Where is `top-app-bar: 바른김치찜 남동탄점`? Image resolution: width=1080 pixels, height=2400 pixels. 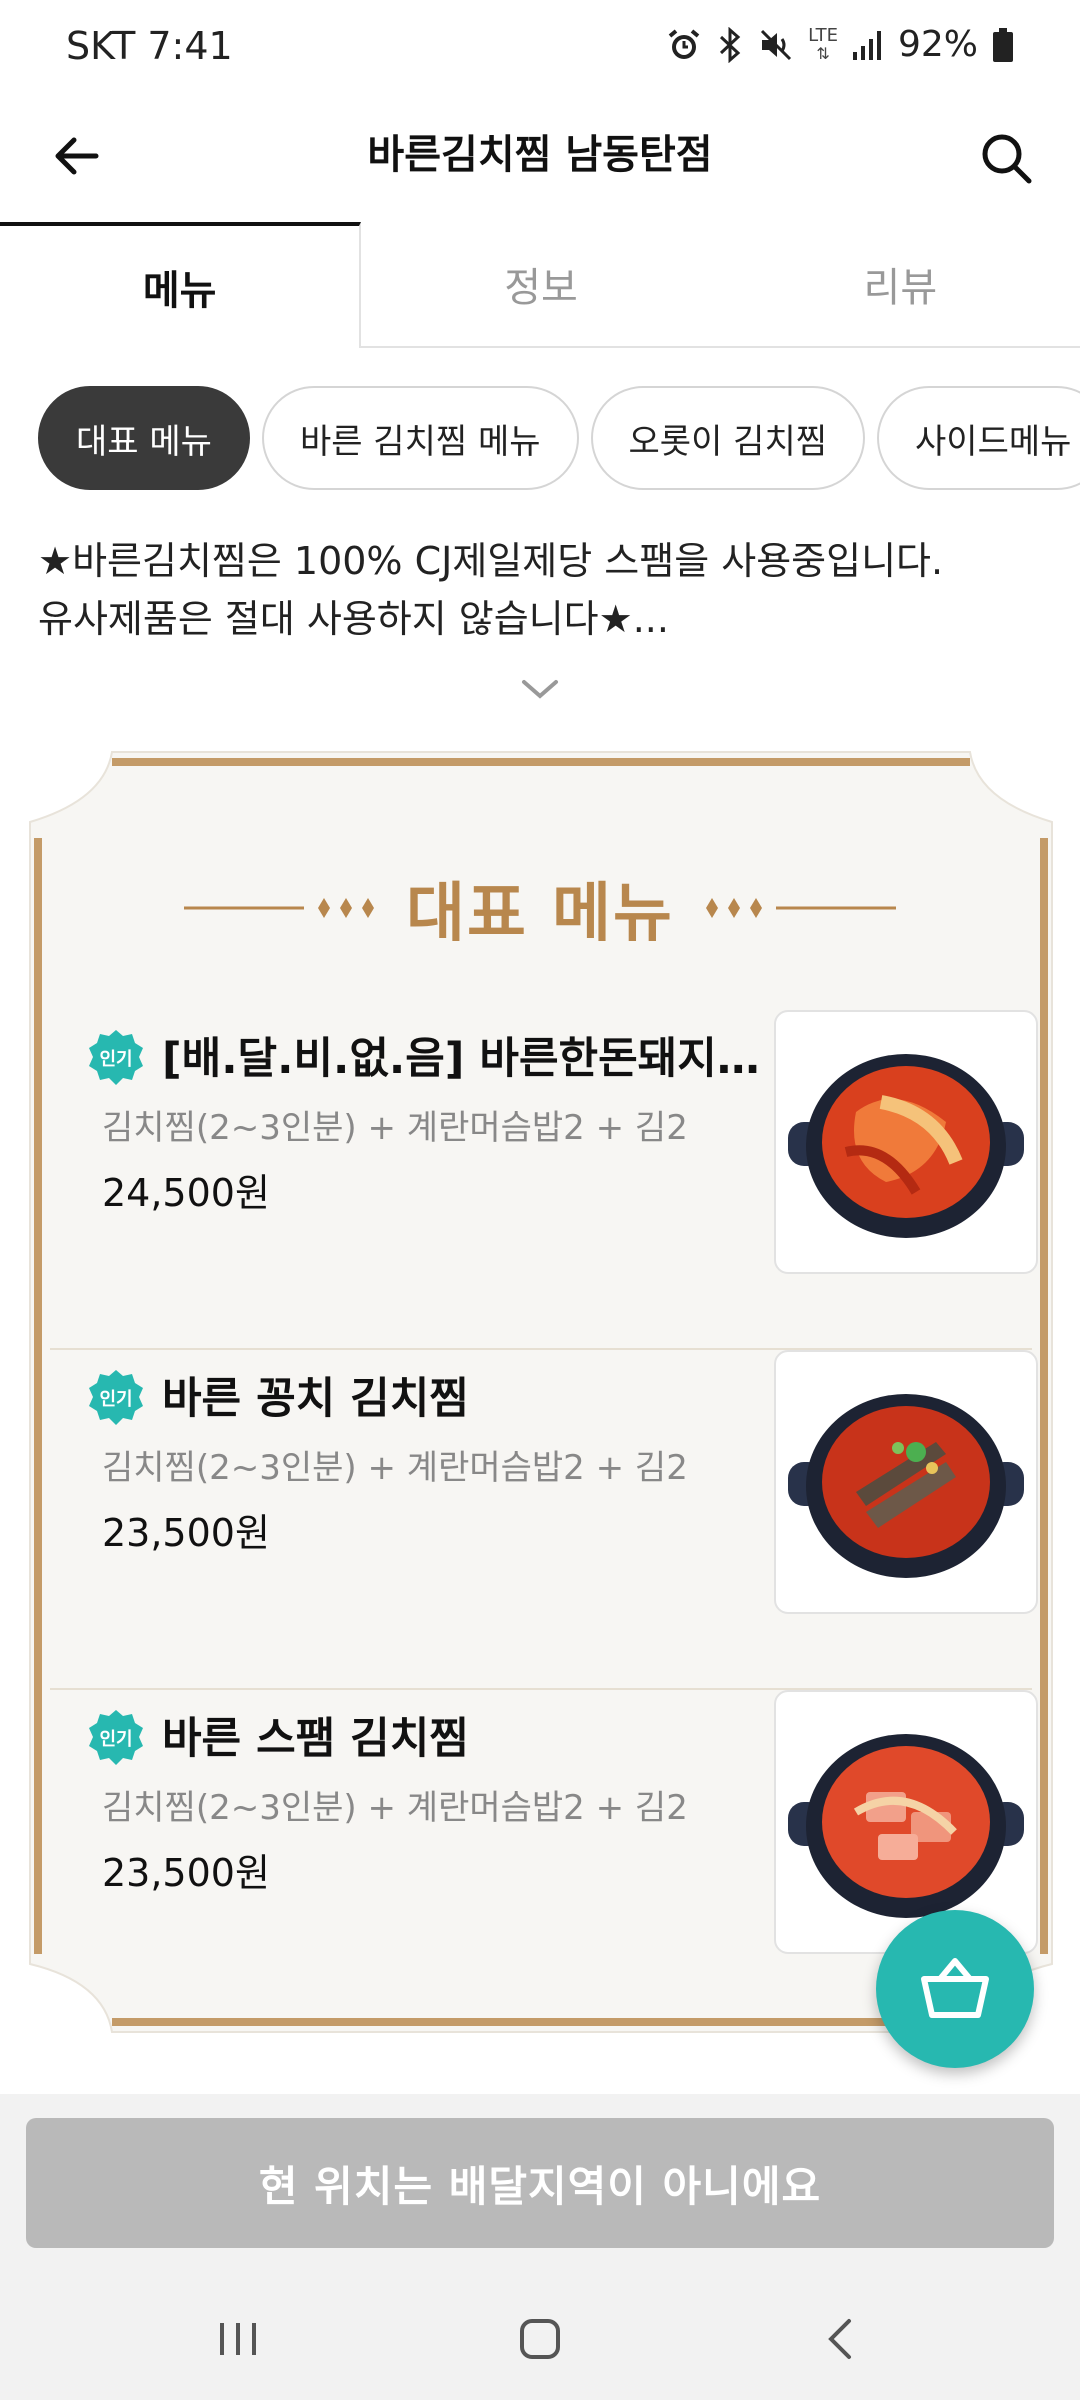
top-app-bar: 바른김치찜 남동탄점 is located at coordinates (540, 159).